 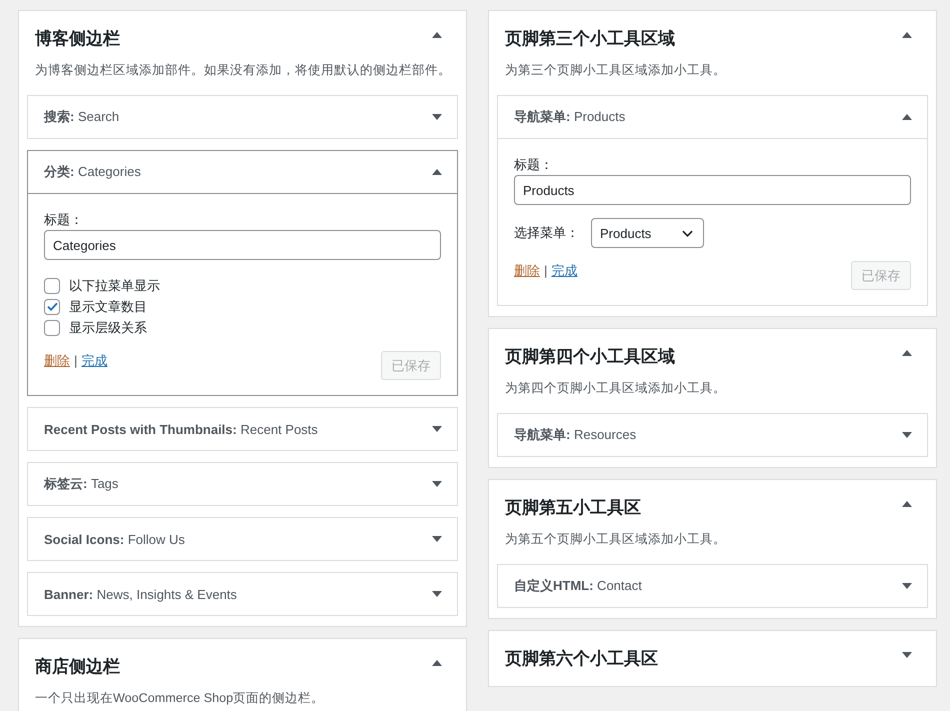 I want to click on sidebar-description: 一个只出现在WooCommerce Shop页面的侧边栏。, so click(x=180, y=698).